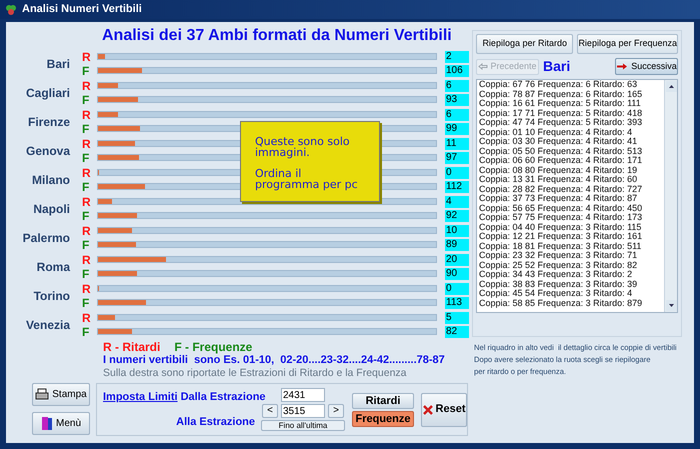 The height and width of the screenshot is (449, 700). Describe the element at coordinates (646, 66) in the screenshot. I see `next-wheel-button: Successiva` at that location.